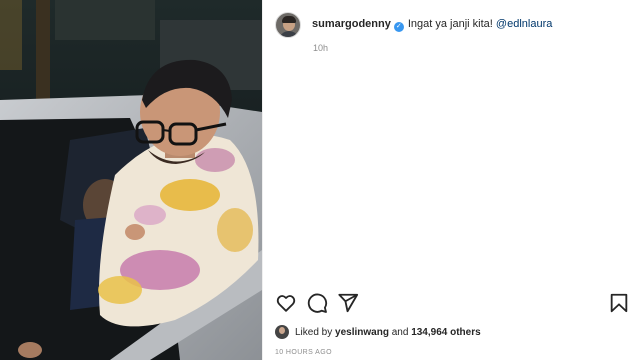 The height and width of the screenshot is (360, 640). What do you see at coordinates (524, 24) in the screenshot?
I see `mention-link: @edlnlaura` at bounding box center [524, 24].